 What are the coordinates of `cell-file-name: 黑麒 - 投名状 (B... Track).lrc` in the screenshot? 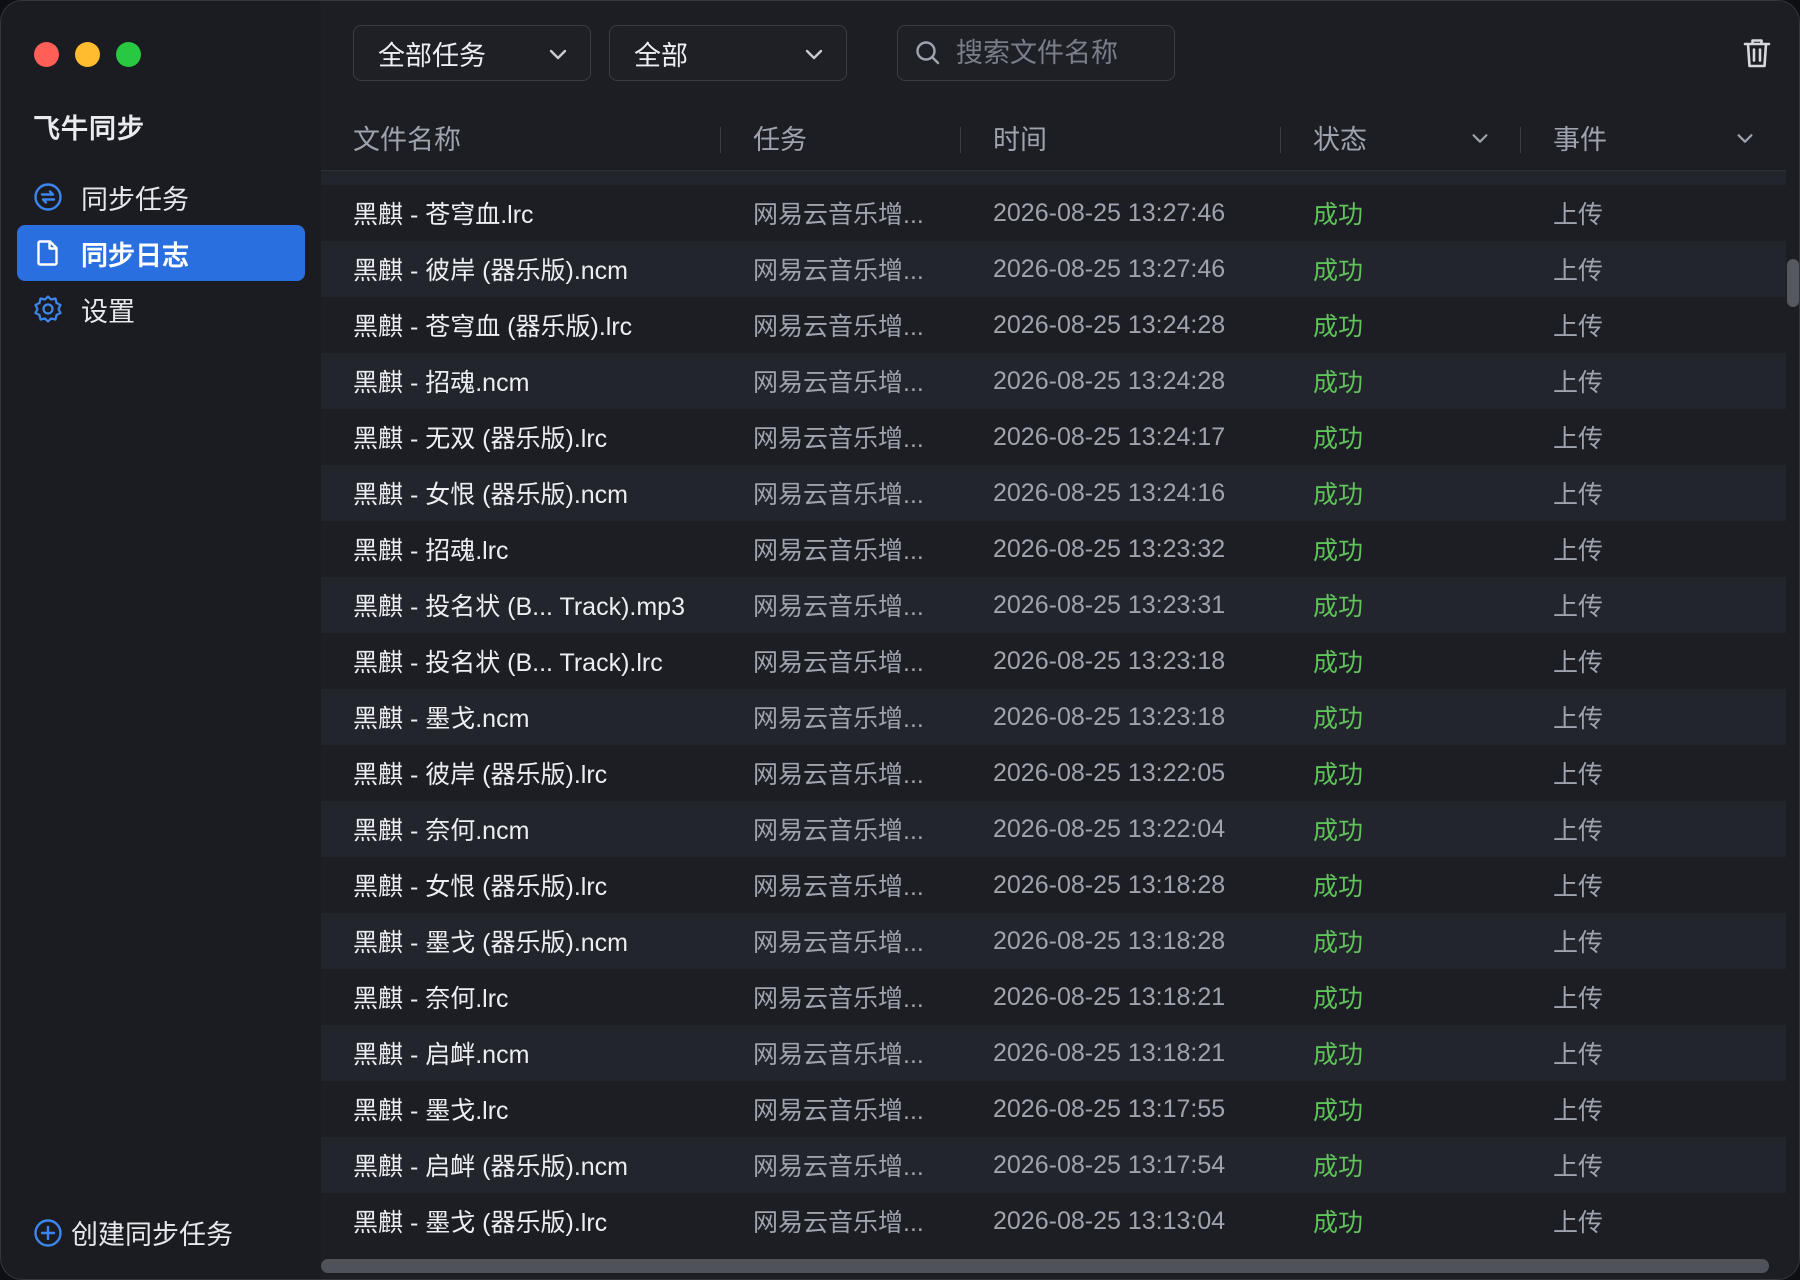 It's located at (508, 663).